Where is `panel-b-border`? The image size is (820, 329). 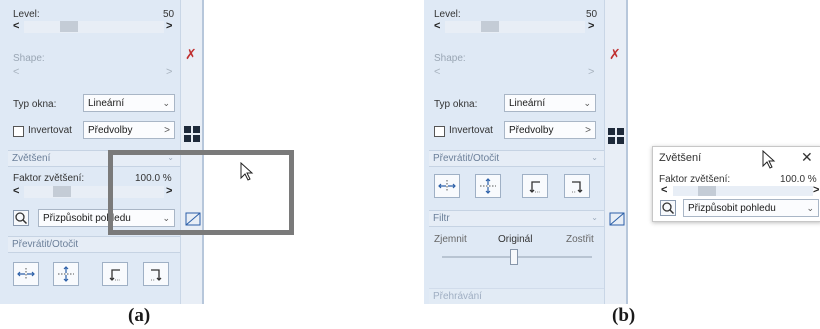 panel-b-border is located at coordinates (627, 152).